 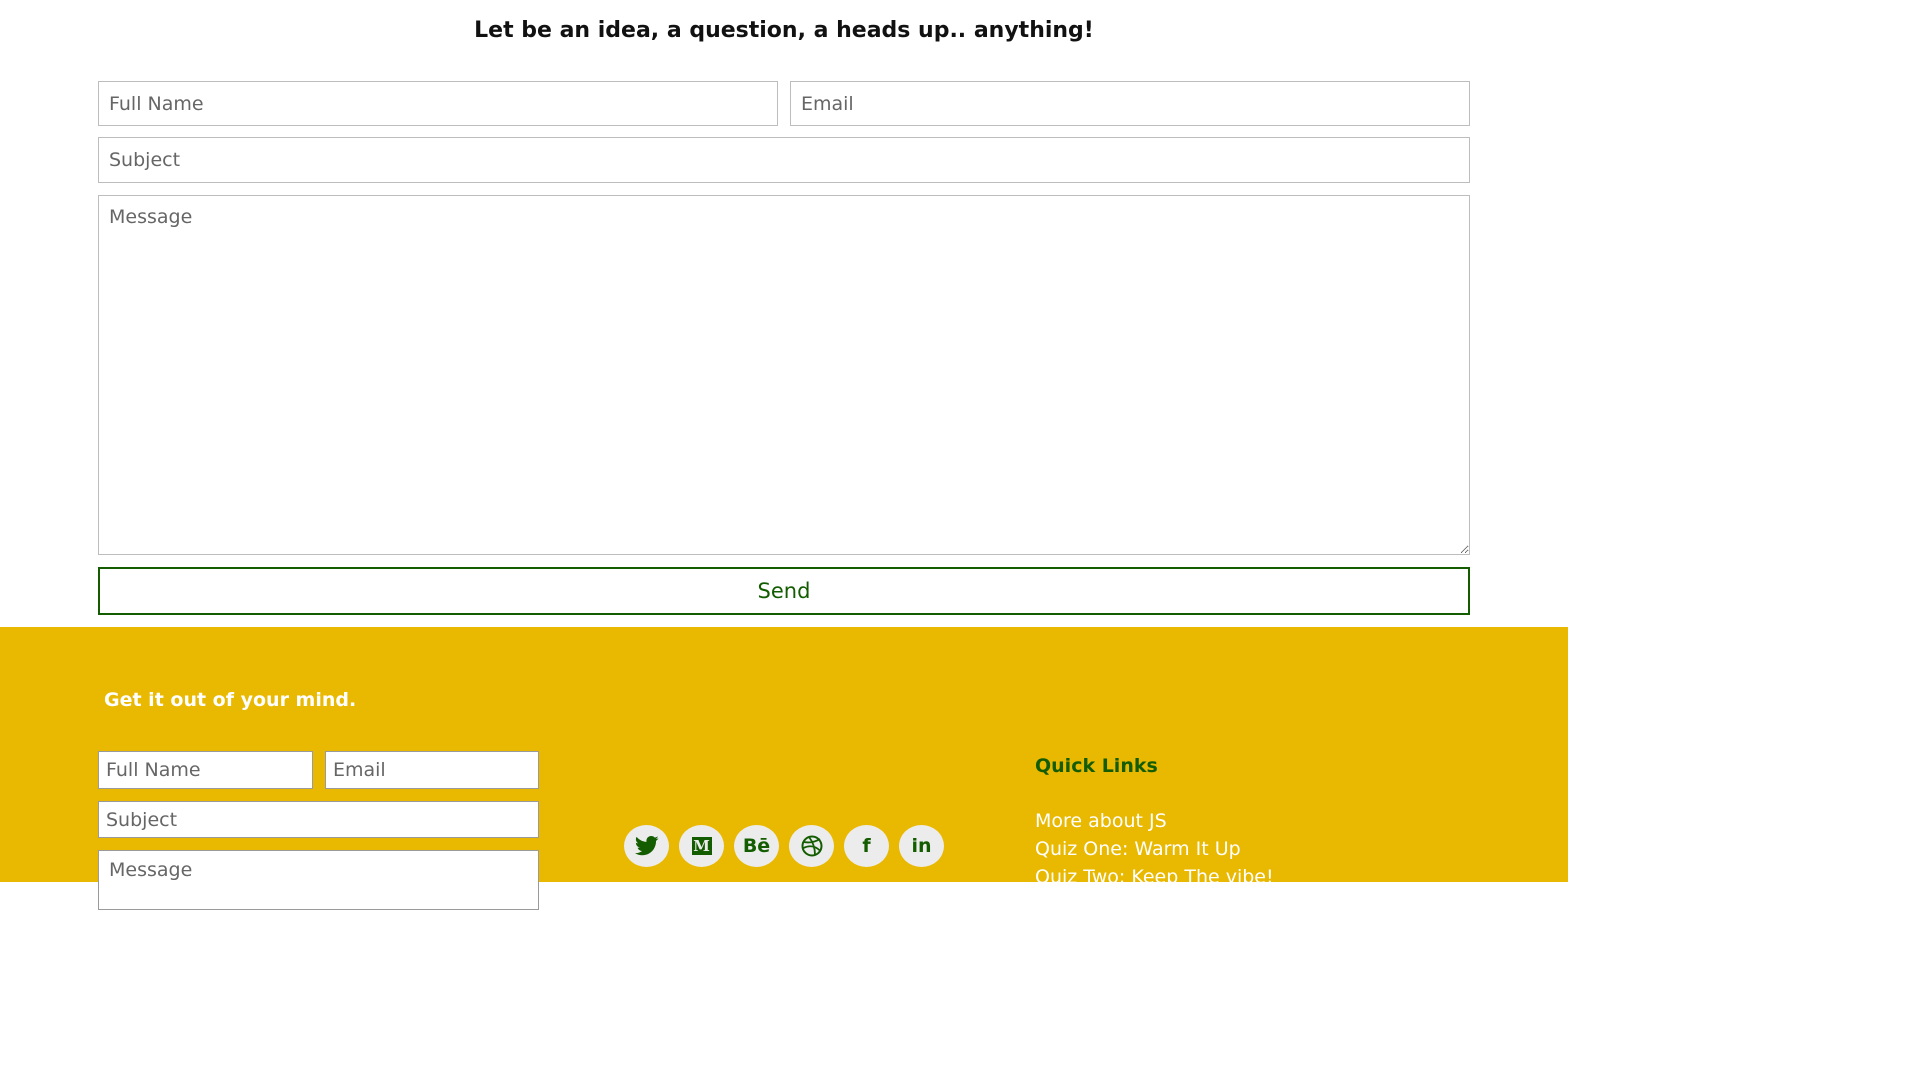 I want to click on dribbble-icon, so click(x=811, y=846).